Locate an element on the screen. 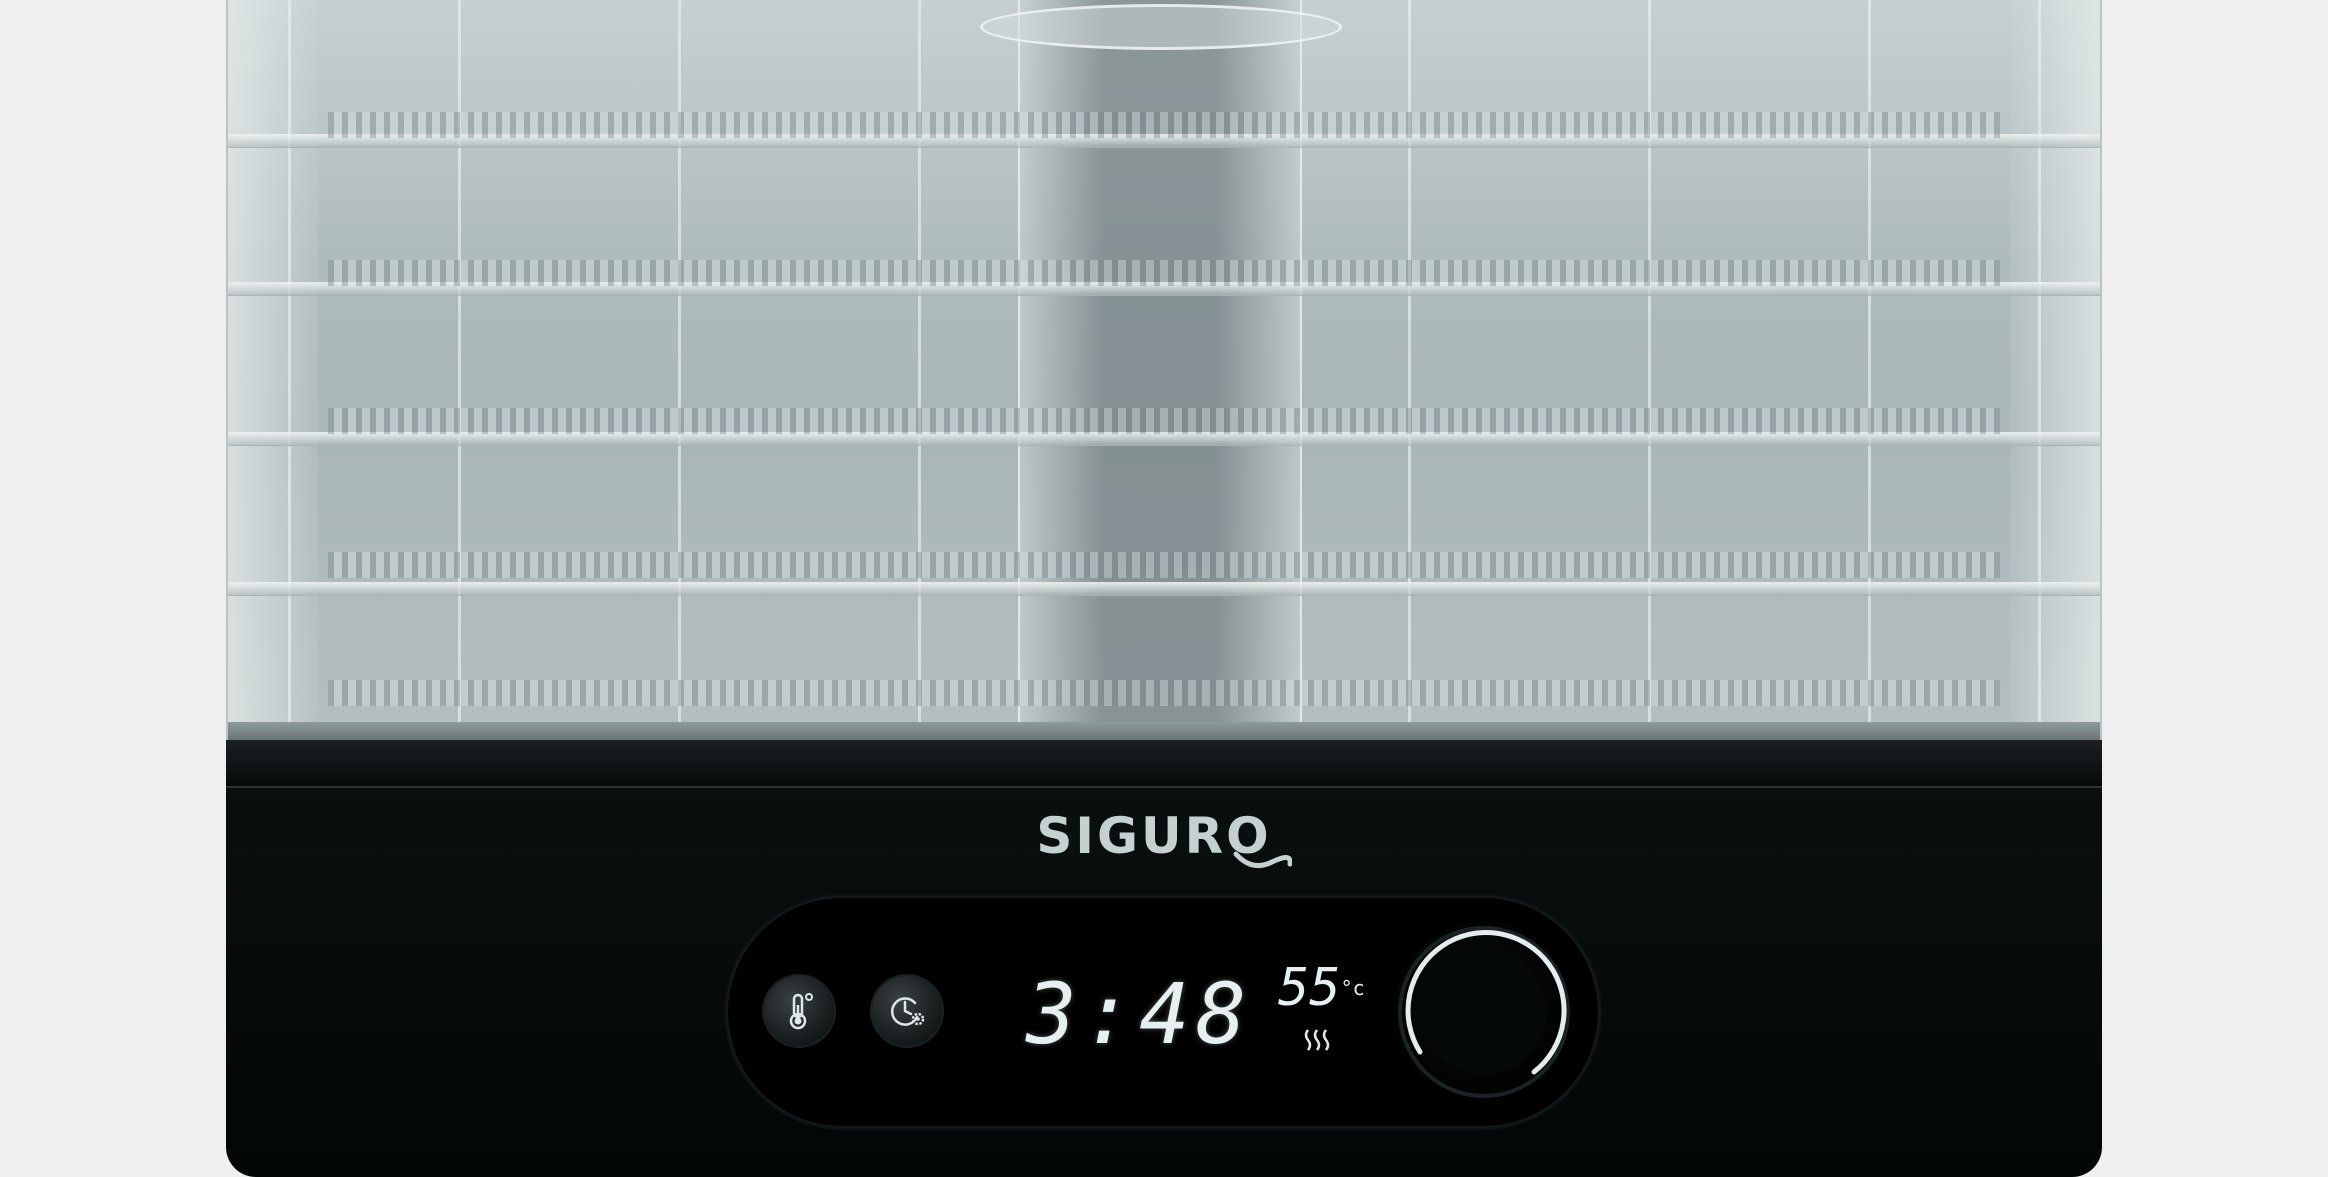 Image resolution: width=2328 pixels, height=1177 pixels. tray-side-left is located at coordinates (273, 370).